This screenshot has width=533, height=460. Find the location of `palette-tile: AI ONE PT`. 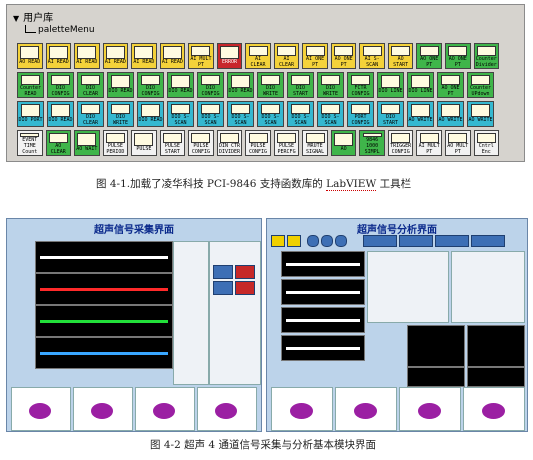

palette-tile: AI ONE PT is located at coordinates (315, 56).